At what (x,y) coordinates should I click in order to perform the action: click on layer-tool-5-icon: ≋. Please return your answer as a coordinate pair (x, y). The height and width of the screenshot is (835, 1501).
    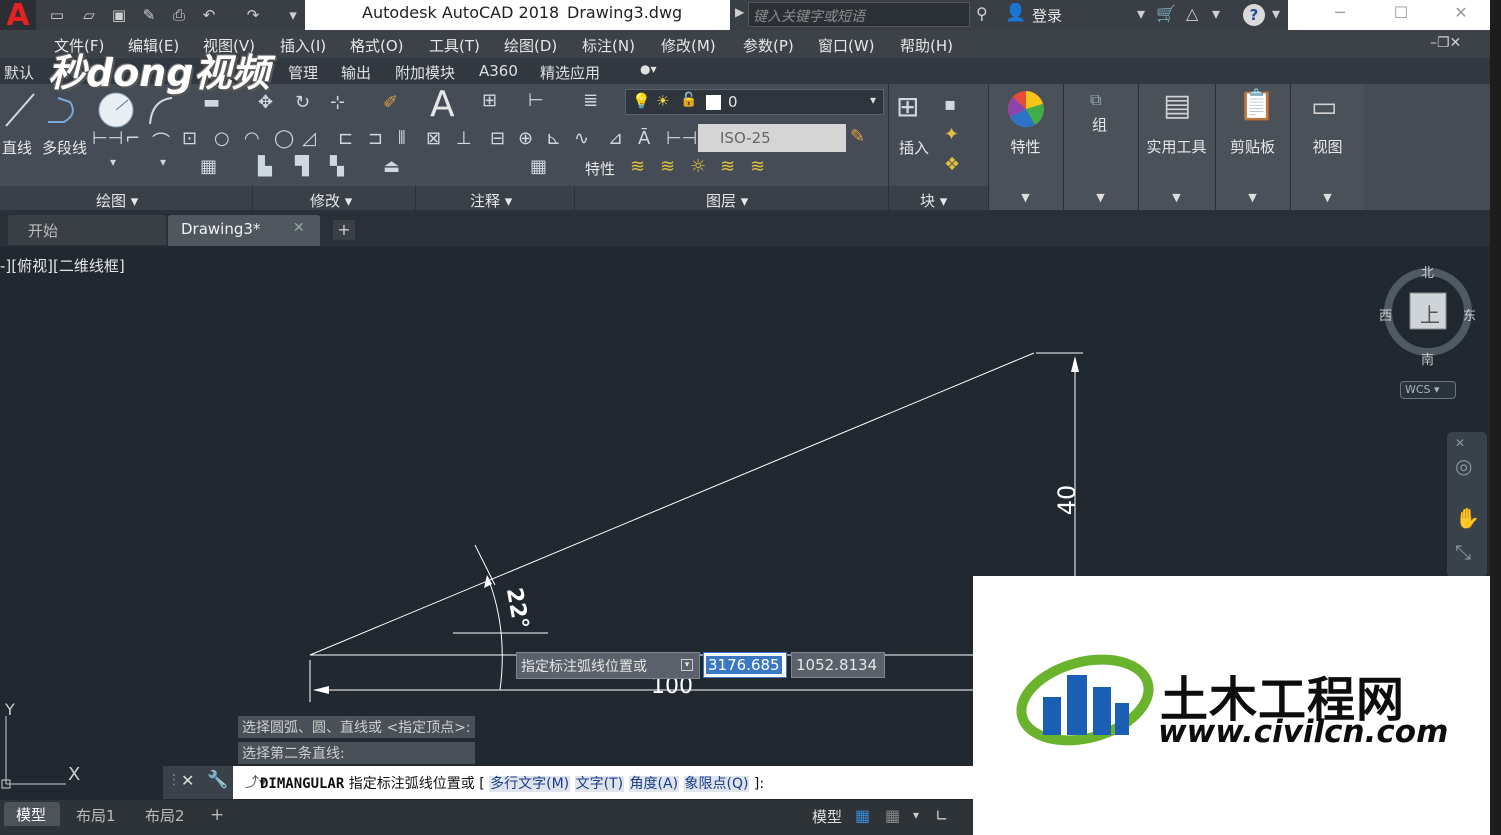
    Looking at the image, I should click on (757, 166).